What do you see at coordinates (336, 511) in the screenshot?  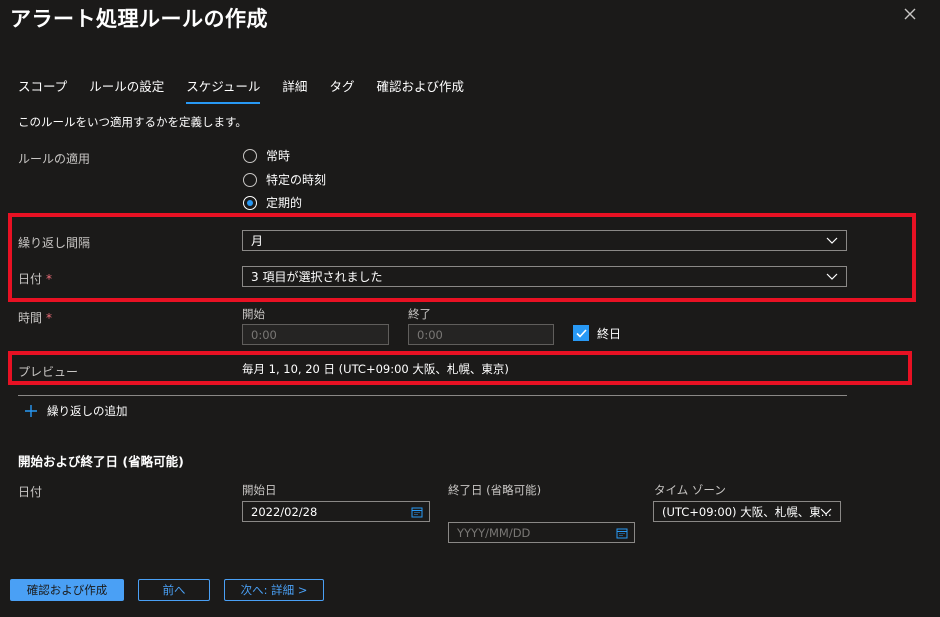 I see `start-date-input: 2022/02/28` at bounding box center [336, 511].